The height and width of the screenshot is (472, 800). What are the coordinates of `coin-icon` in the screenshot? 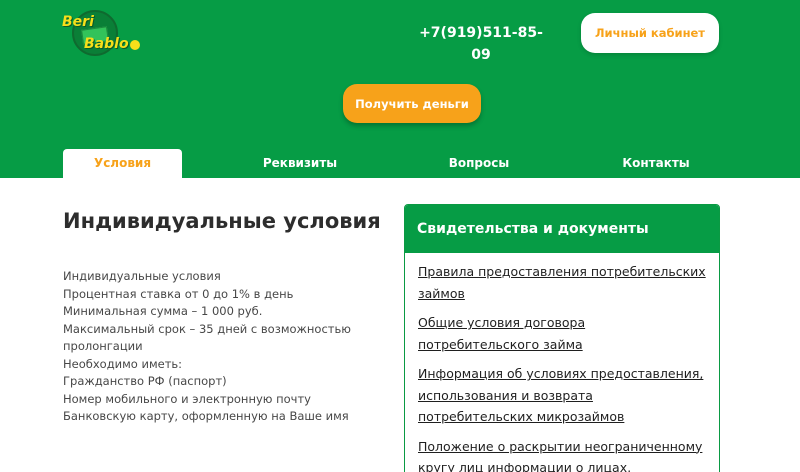 It's located at (135, 45).